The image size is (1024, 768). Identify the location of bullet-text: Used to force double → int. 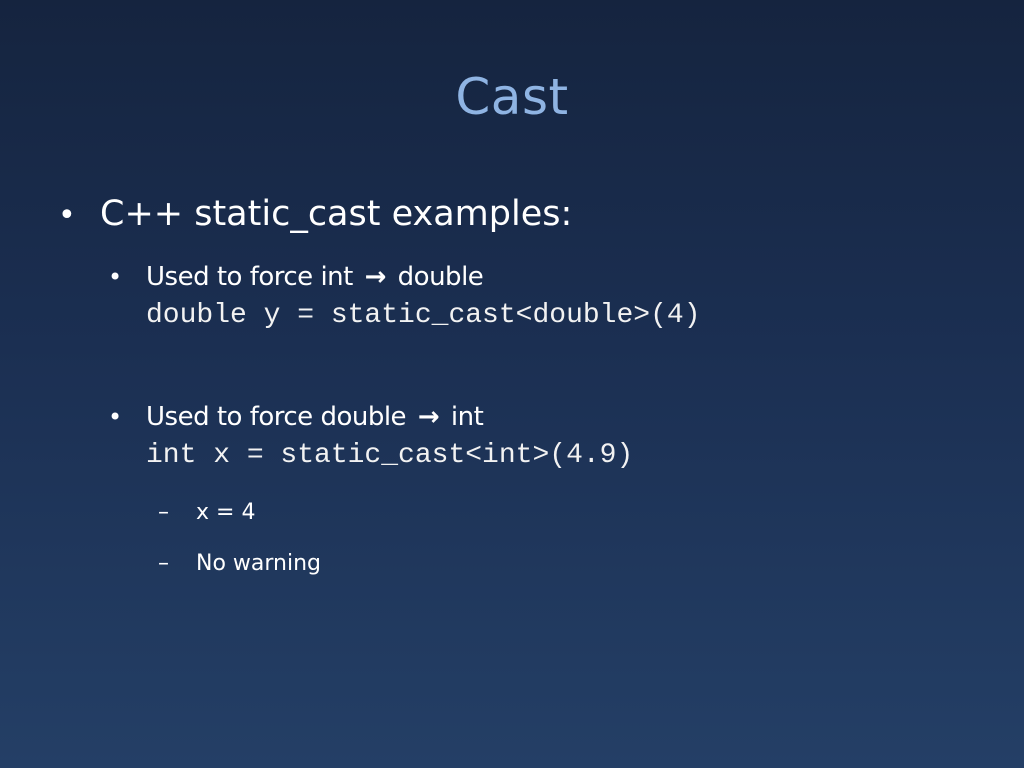
(389, 417).